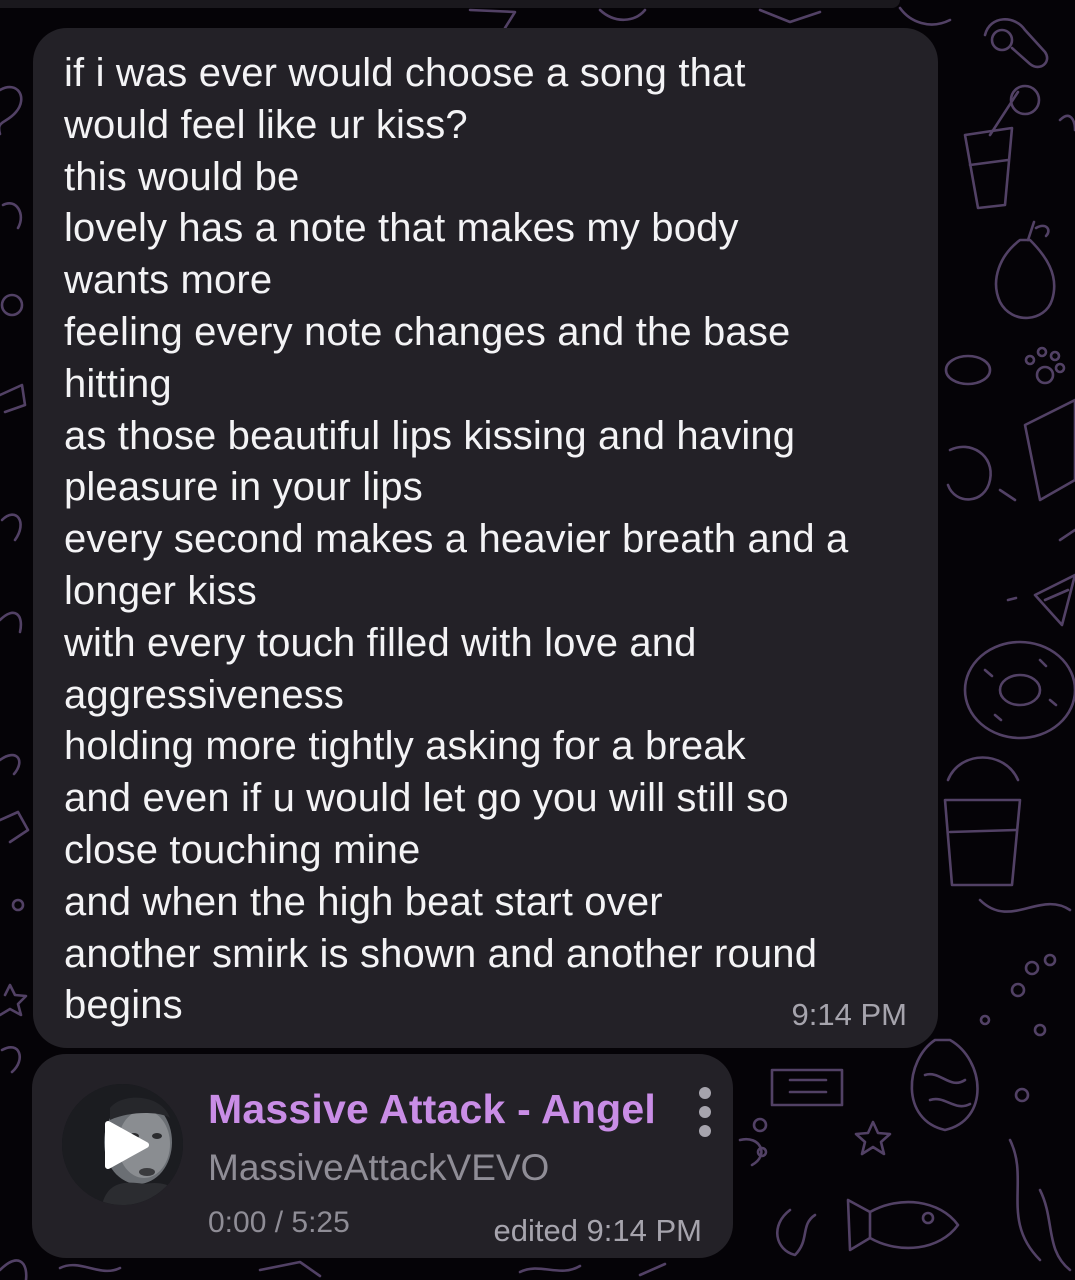  Describe the element at coordinates (432, 1109) in the screenshot. I see `video-title-link: Massive Attack - Angel` at that location.